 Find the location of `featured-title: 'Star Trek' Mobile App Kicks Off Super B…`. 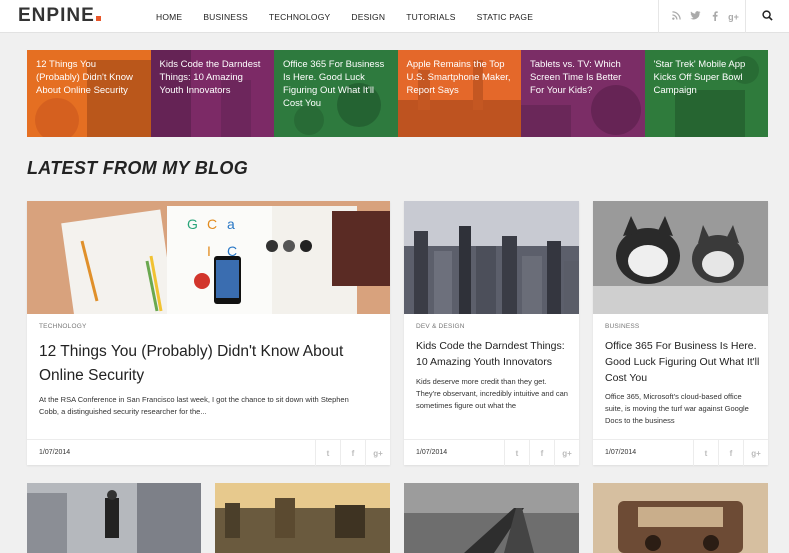

featured-title: 'Star Trek' Mobile App Kicks Off Super B… is located at coordinates (699, 77).